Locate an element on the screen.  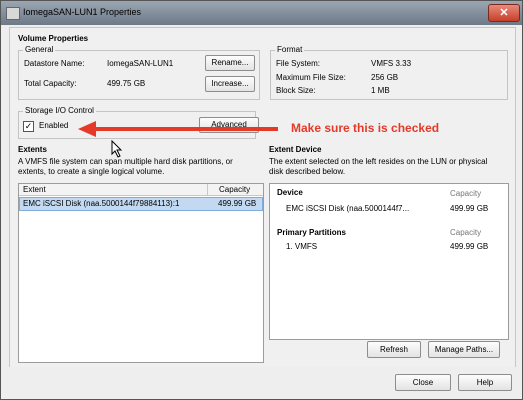
format-heading: Format is located at coordinates (290, 49).